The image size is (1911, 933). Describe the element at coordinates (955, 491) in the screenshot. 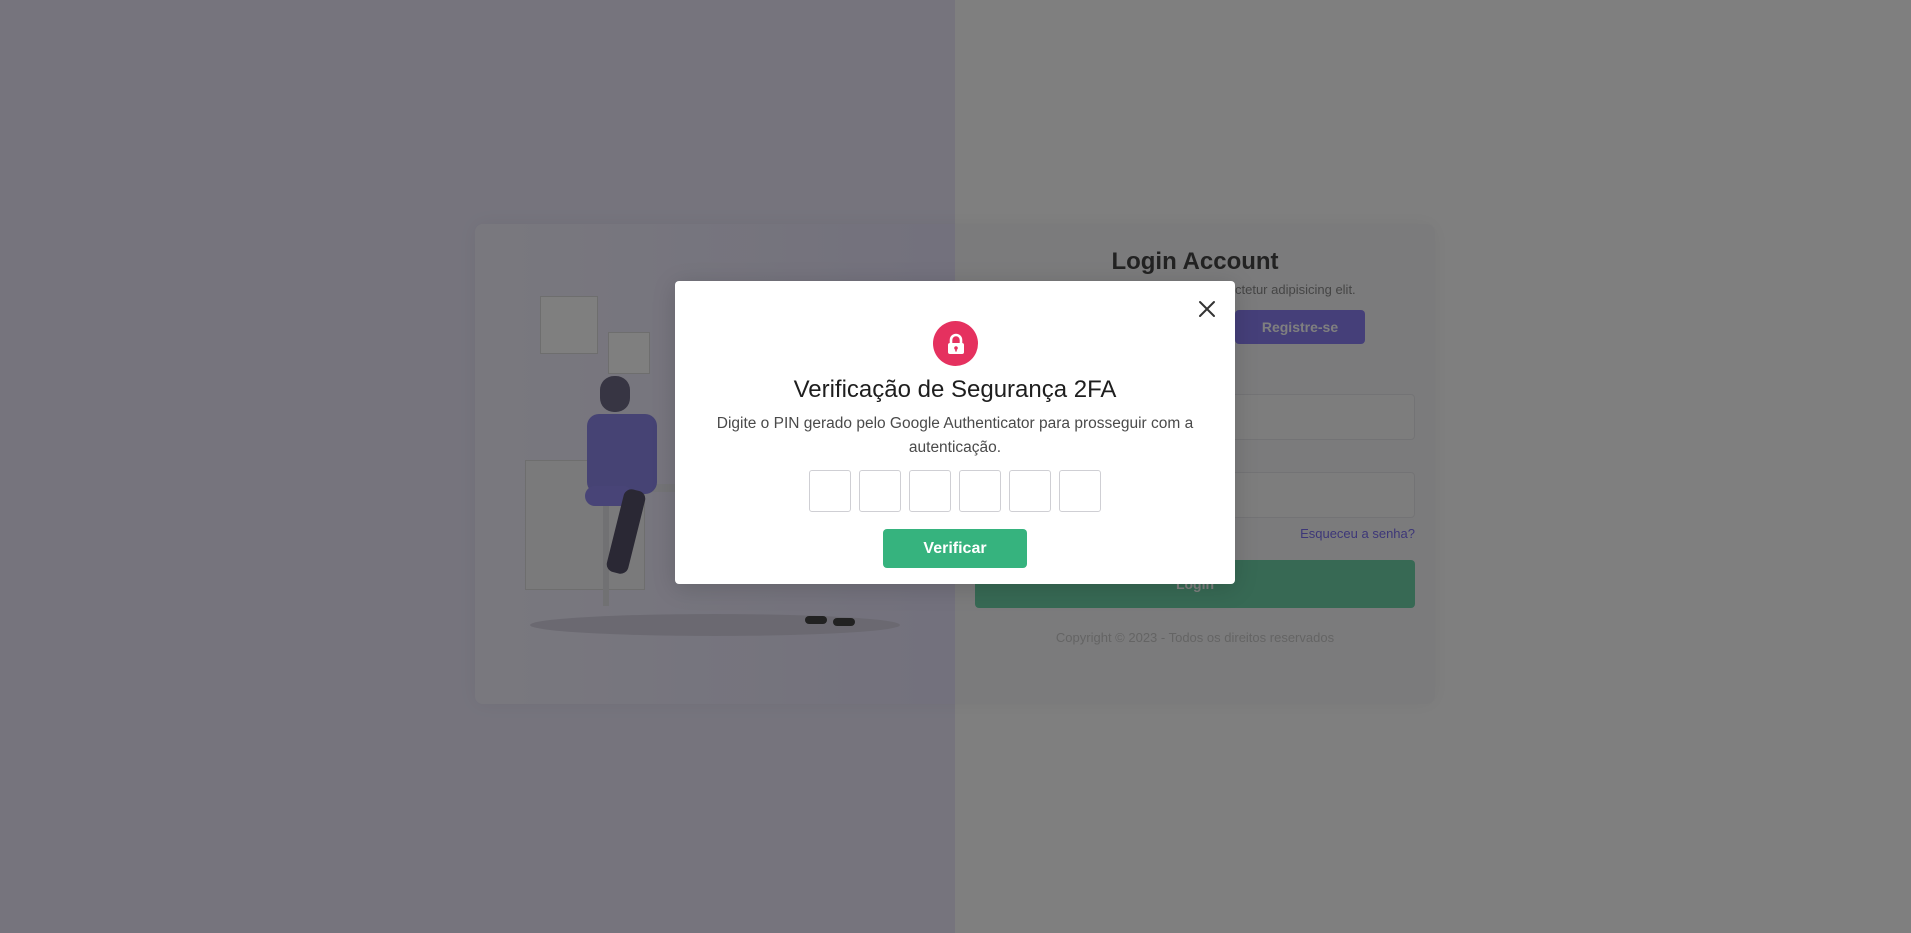

I see `pin-input-group` at that location.